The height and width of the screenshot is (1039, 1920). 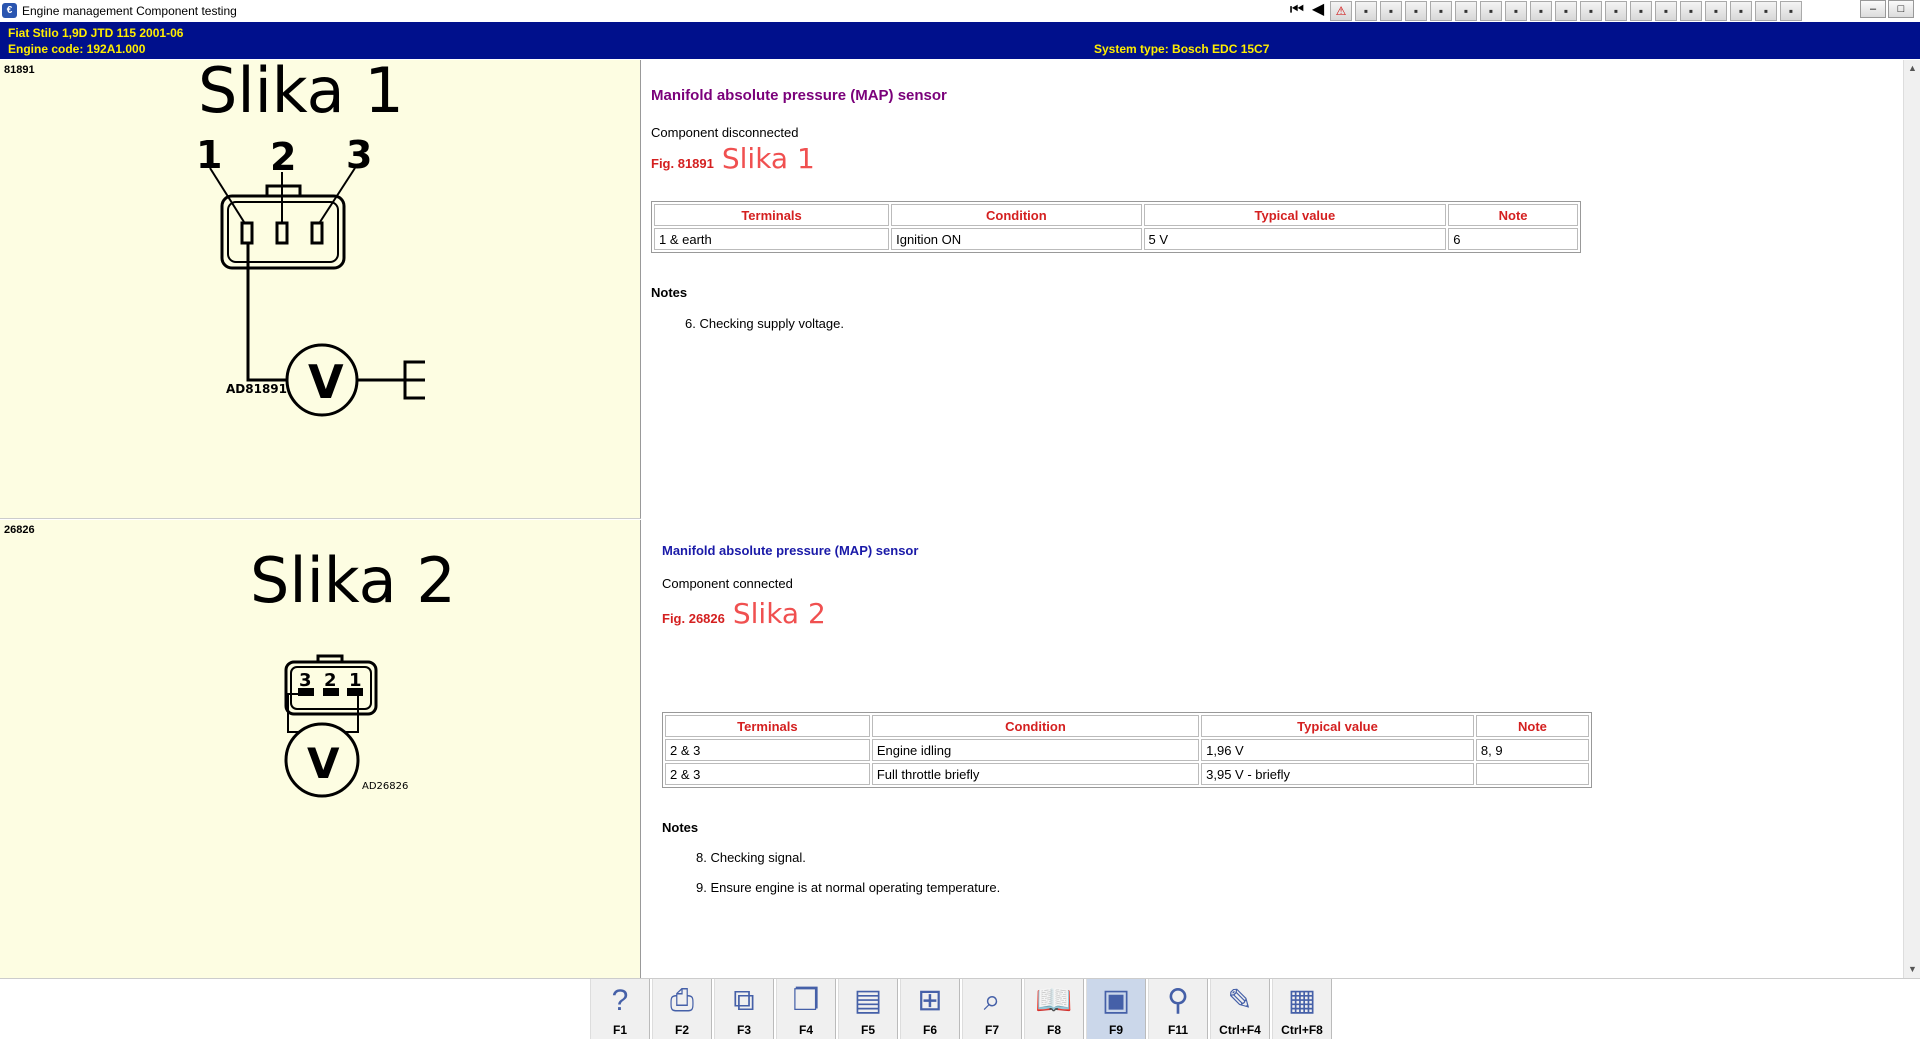 I want to click on pin-label-2: 2, so click(x=330, y=680).